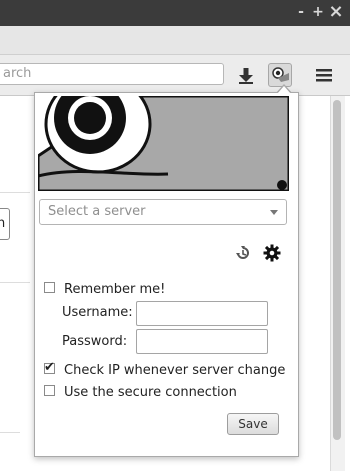 The width and height of the screenshot is (350, 471). Describe the element at coordinates (95, 341) in the screenshot. I see `password-label: Password:` at that location.